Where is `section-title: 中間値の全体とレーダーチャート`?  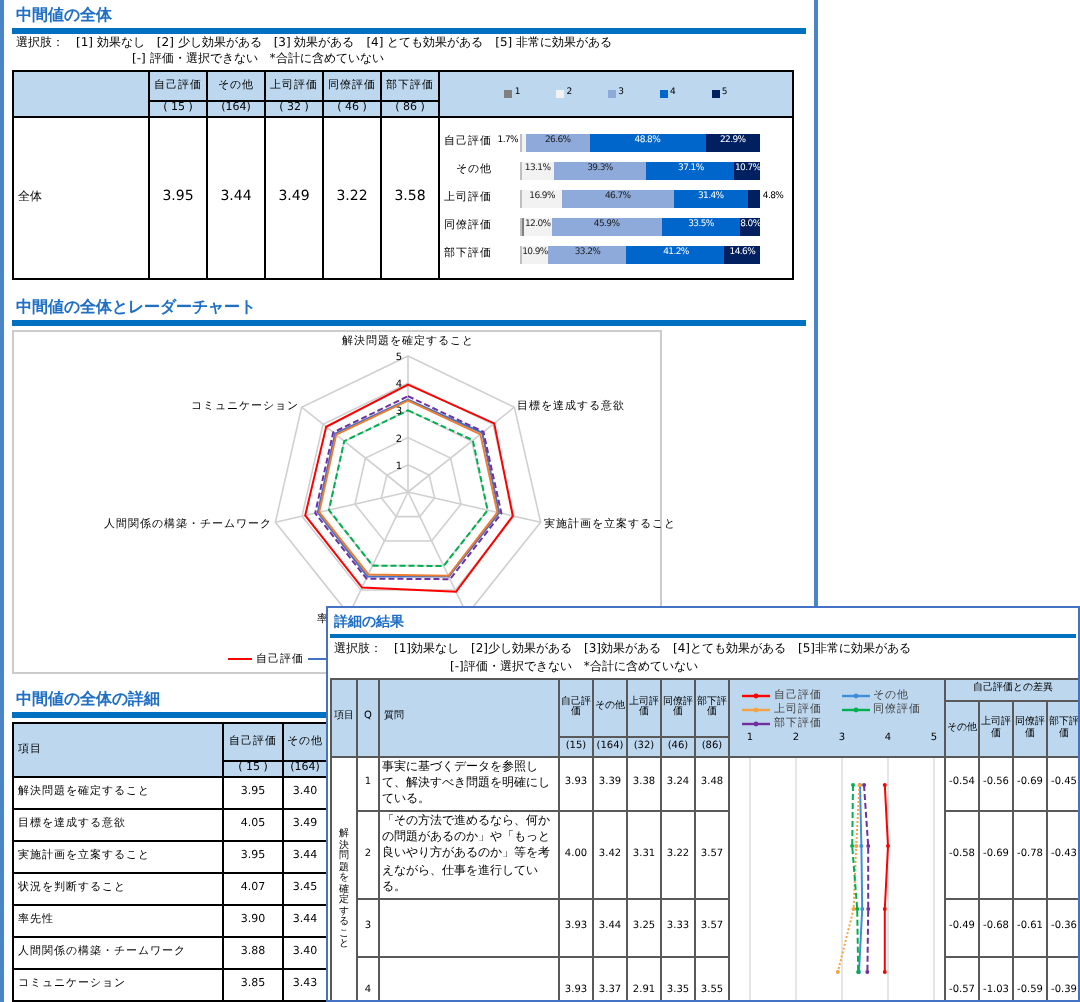
section-title: 中間値の全体とレーダーチャート is located at coordinates (409, 309).